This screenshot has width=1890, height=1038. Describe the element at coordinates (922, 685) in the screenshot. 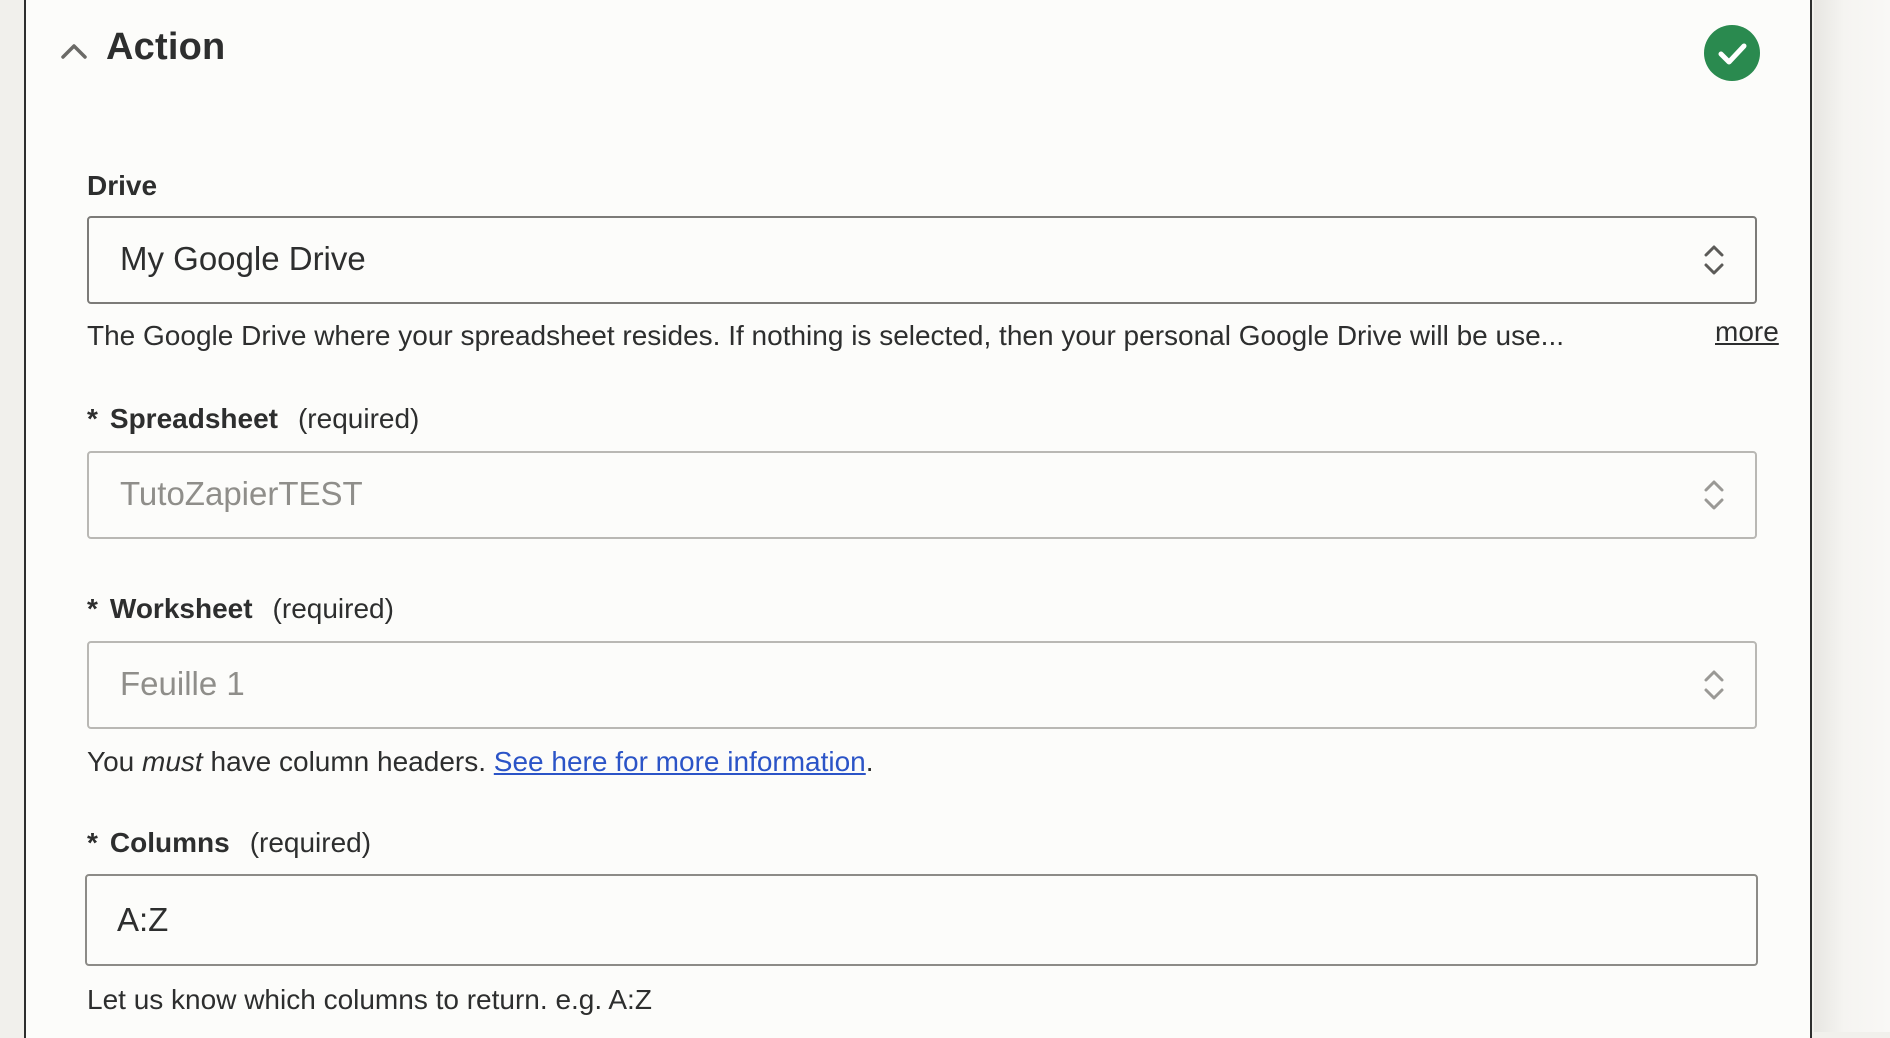

I see `worksheet-select: Feuille 1` at that location.